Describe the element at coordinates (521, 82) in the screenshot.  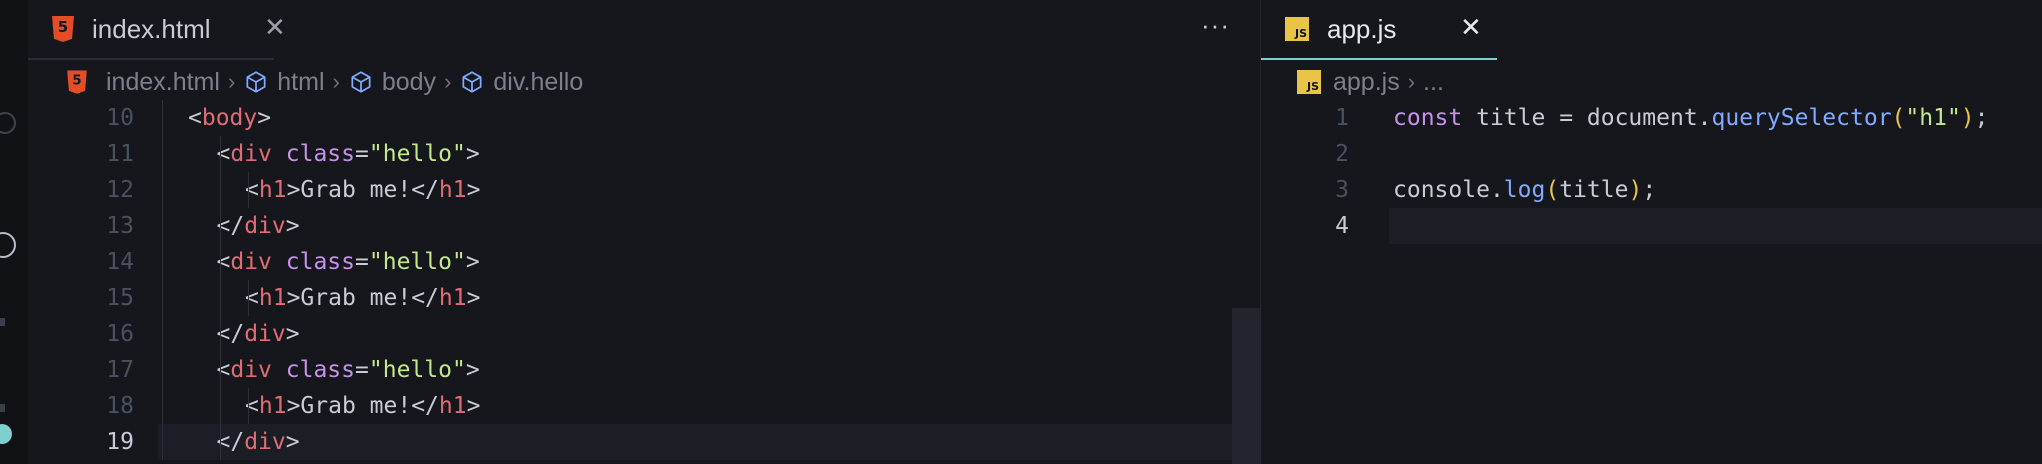
I see `breadcrumb-item: div.hello` at that location.